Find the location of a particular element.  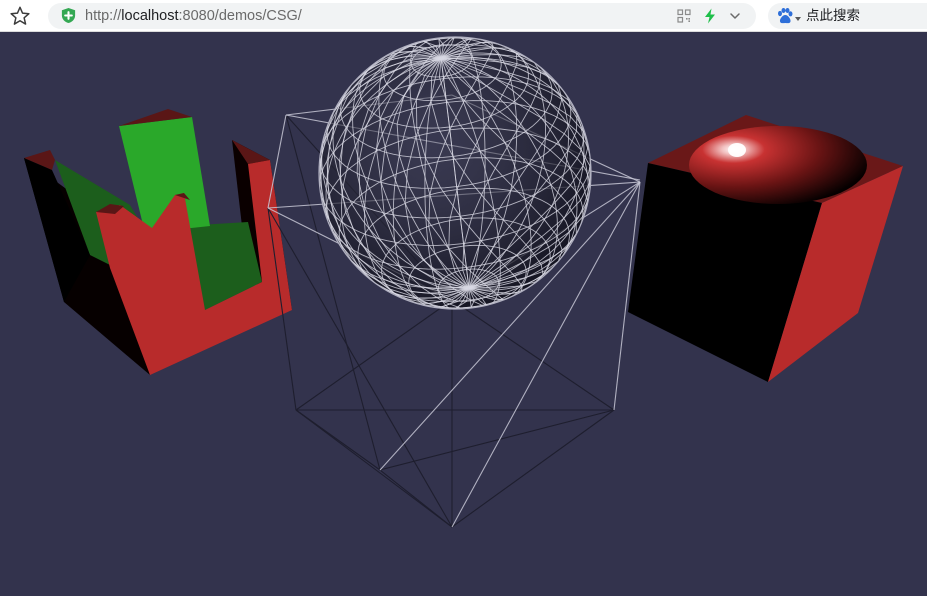

url-host: localhost is located at coordinates (150, 16).